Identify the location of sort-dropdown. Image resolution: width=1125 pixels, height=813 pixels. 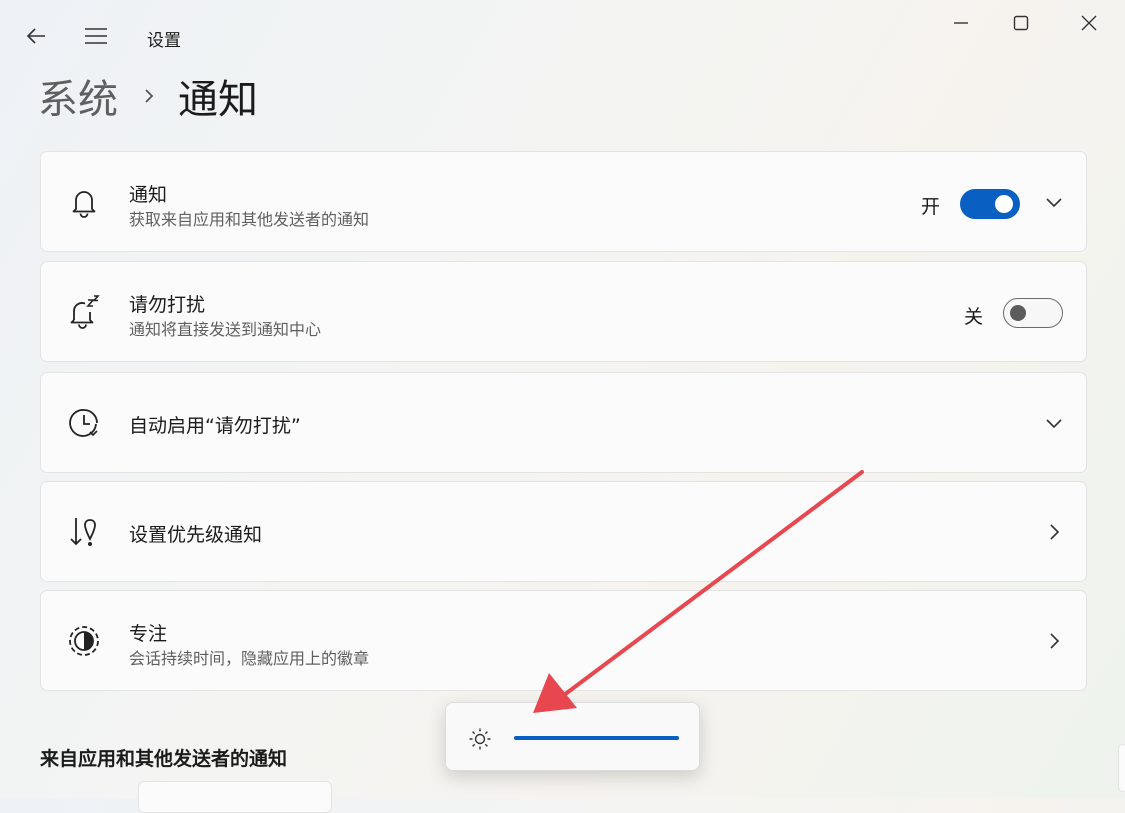
(235, 797).